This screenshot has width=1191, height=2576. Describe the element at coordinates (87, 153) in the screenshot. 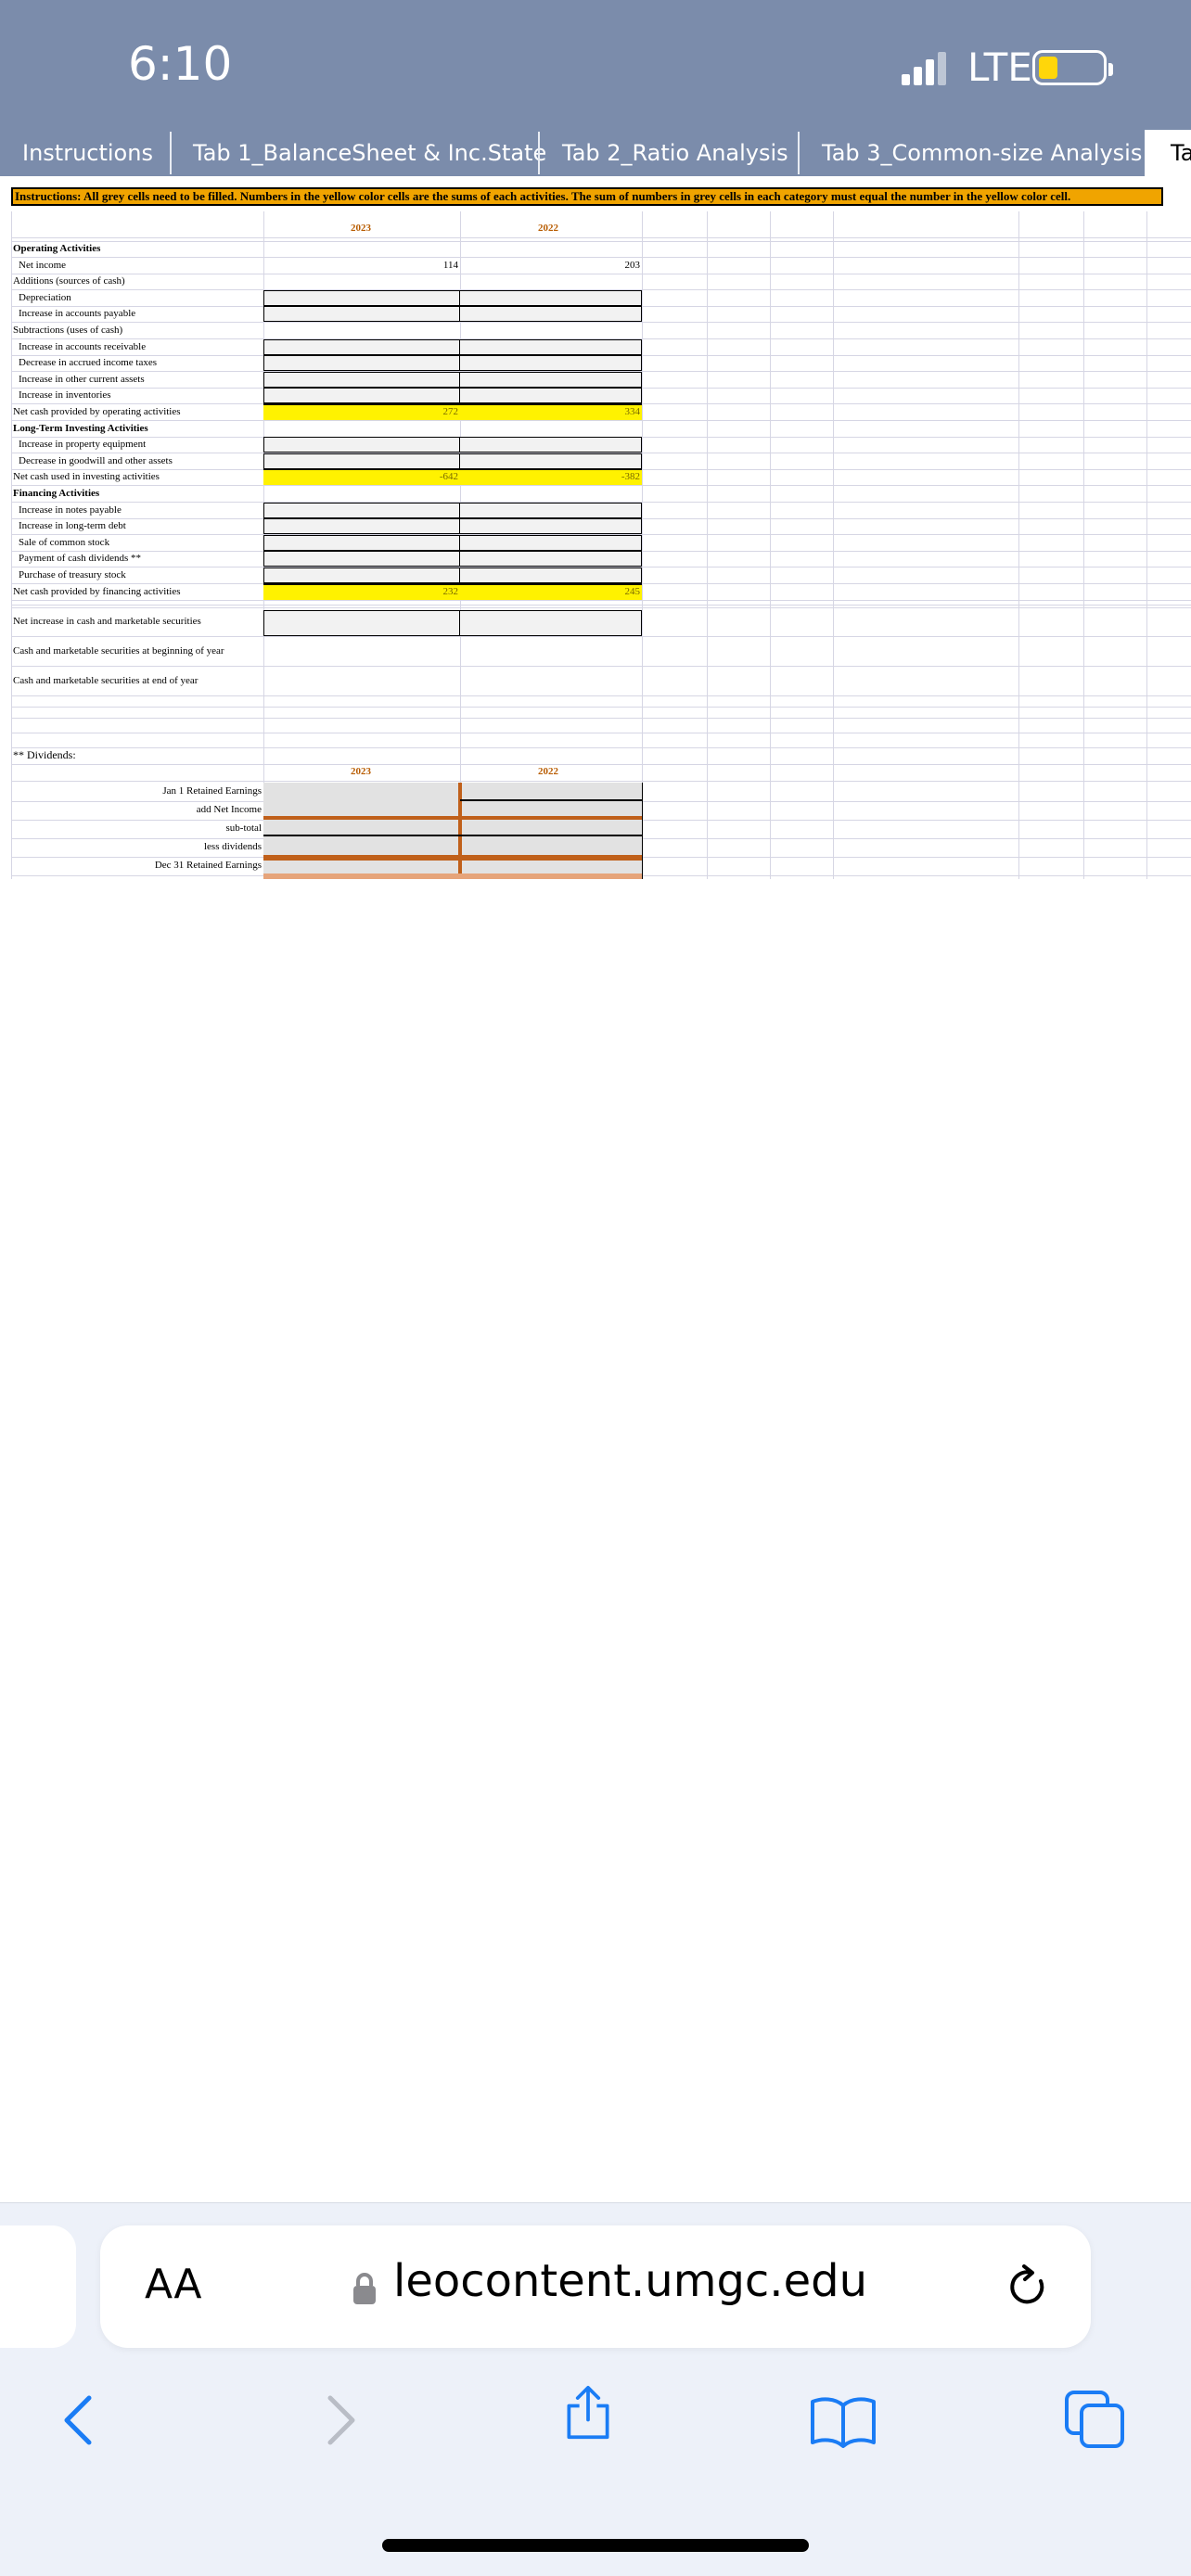

I see `tab-instructions: Instructions` at that location.